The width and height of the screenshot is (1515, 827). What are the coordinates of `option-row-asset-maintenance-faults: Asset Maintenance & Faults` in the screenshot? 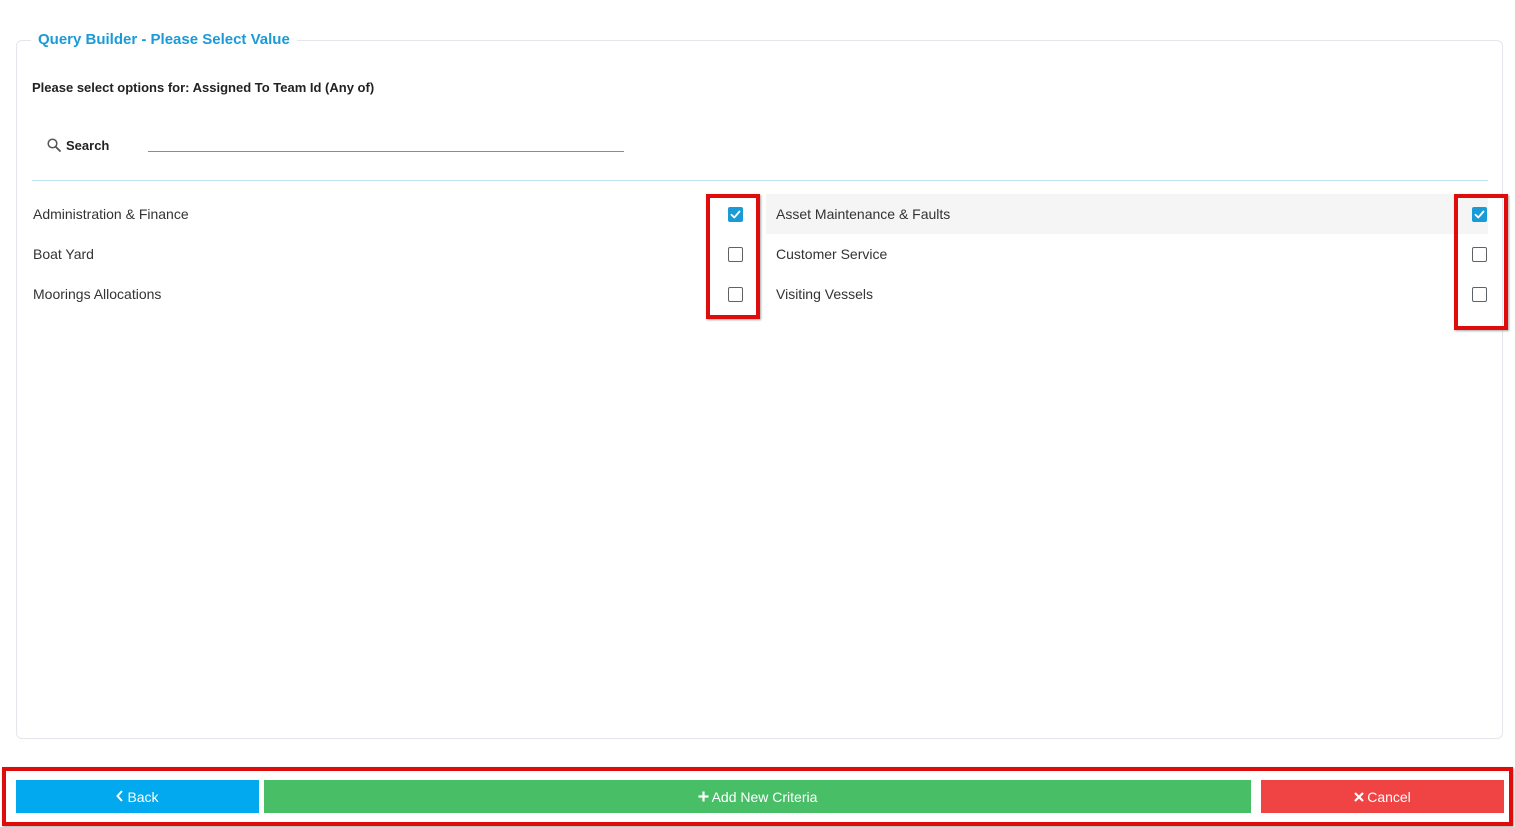 It's located at (1127, 214).